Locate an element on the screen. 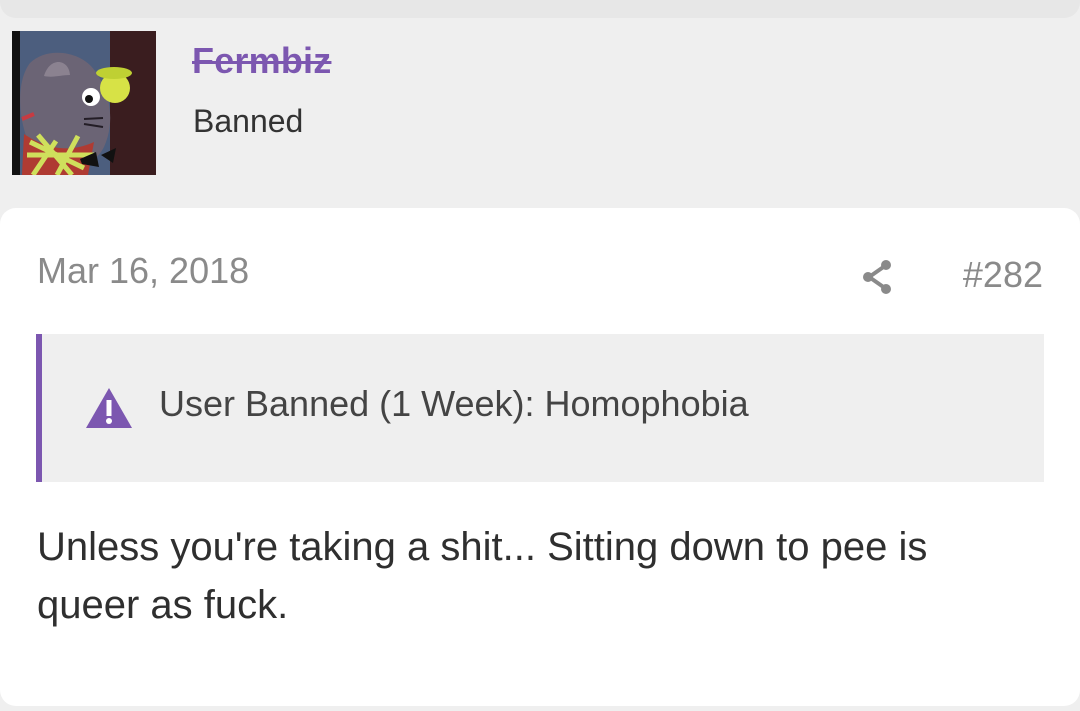 Image resolution: width=1080 pixels, height=711 pixels. previous-post-card-edge is located at coordinates (540, 9).